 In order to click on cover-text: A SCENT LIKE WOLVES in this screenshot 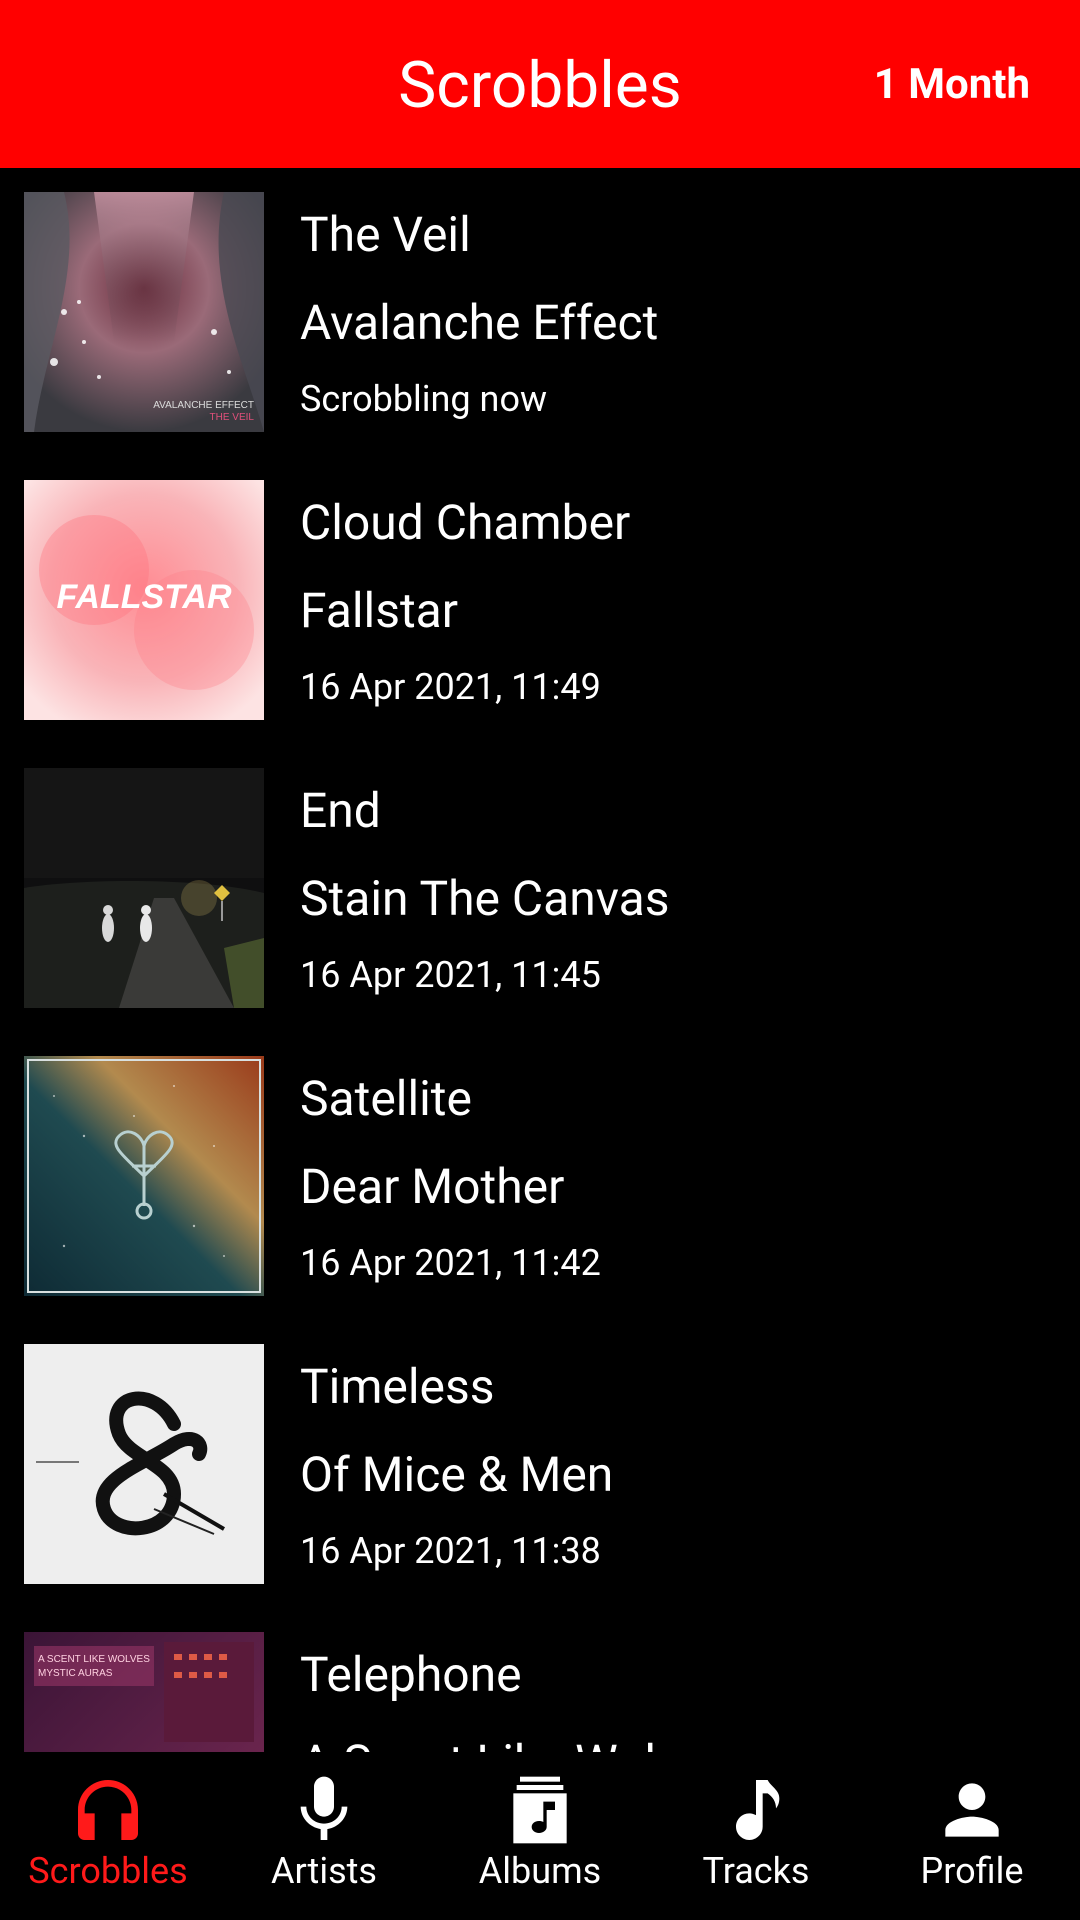, I will do `click(94, 1659)`.